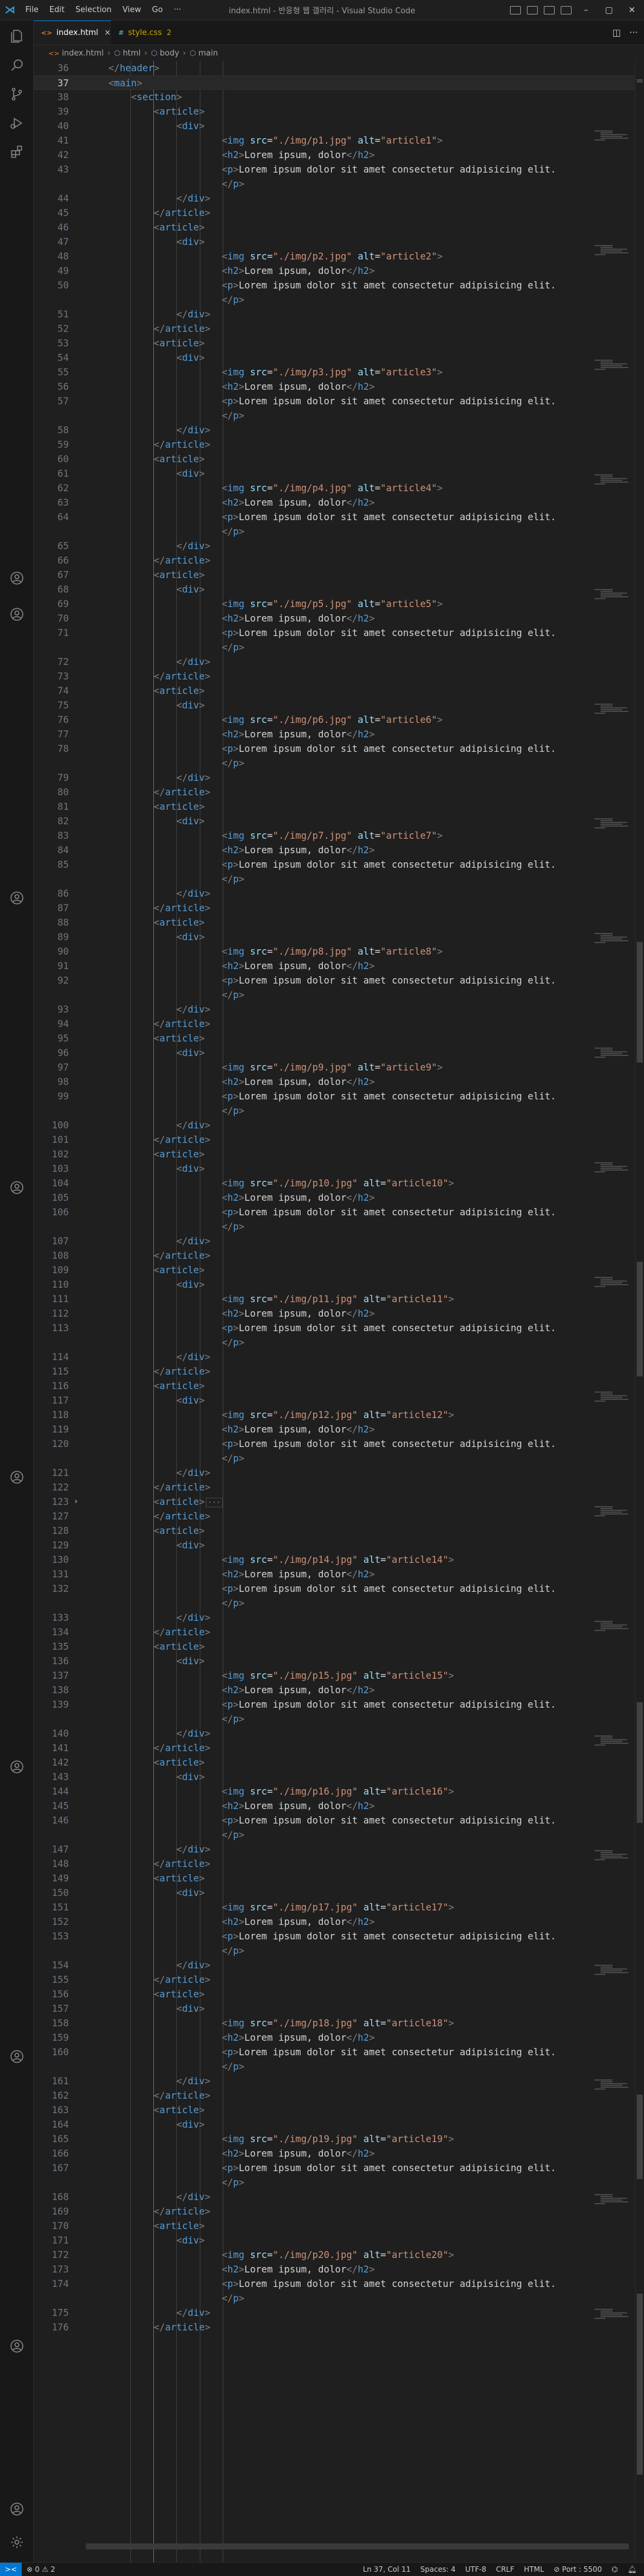 This screenshot has height=2576, width=644. What do you see at coordinates (208, 53) in the screenshot?
I see `breadcrumb-item: main` at bounding box center [208, 53].